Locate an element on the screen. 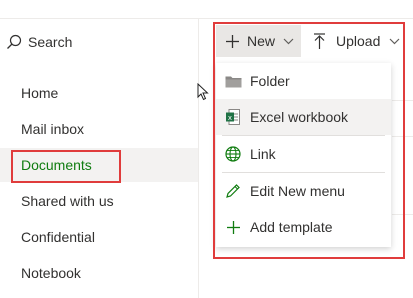 Image resolution: width=413 pixels, height=298 pixels. nav-item-confidential: Confidential is located at coordinates (99, 237).